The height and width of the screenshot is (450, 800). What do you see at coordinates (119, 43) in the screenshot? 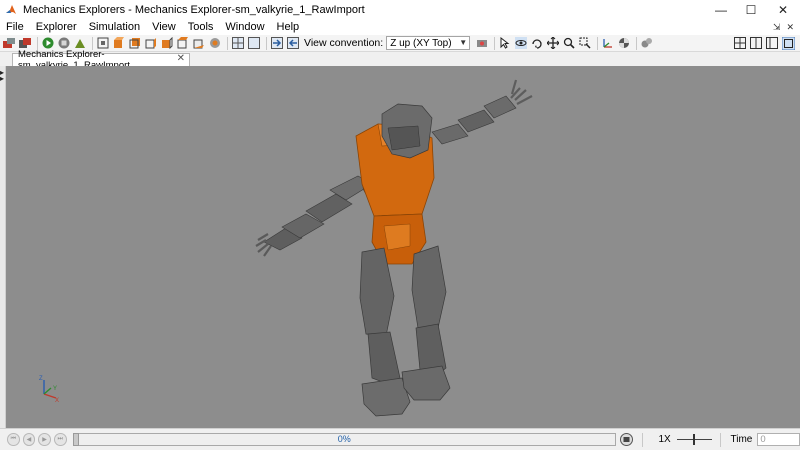
I see `front-view-icon` at bounding box center [119, 43].